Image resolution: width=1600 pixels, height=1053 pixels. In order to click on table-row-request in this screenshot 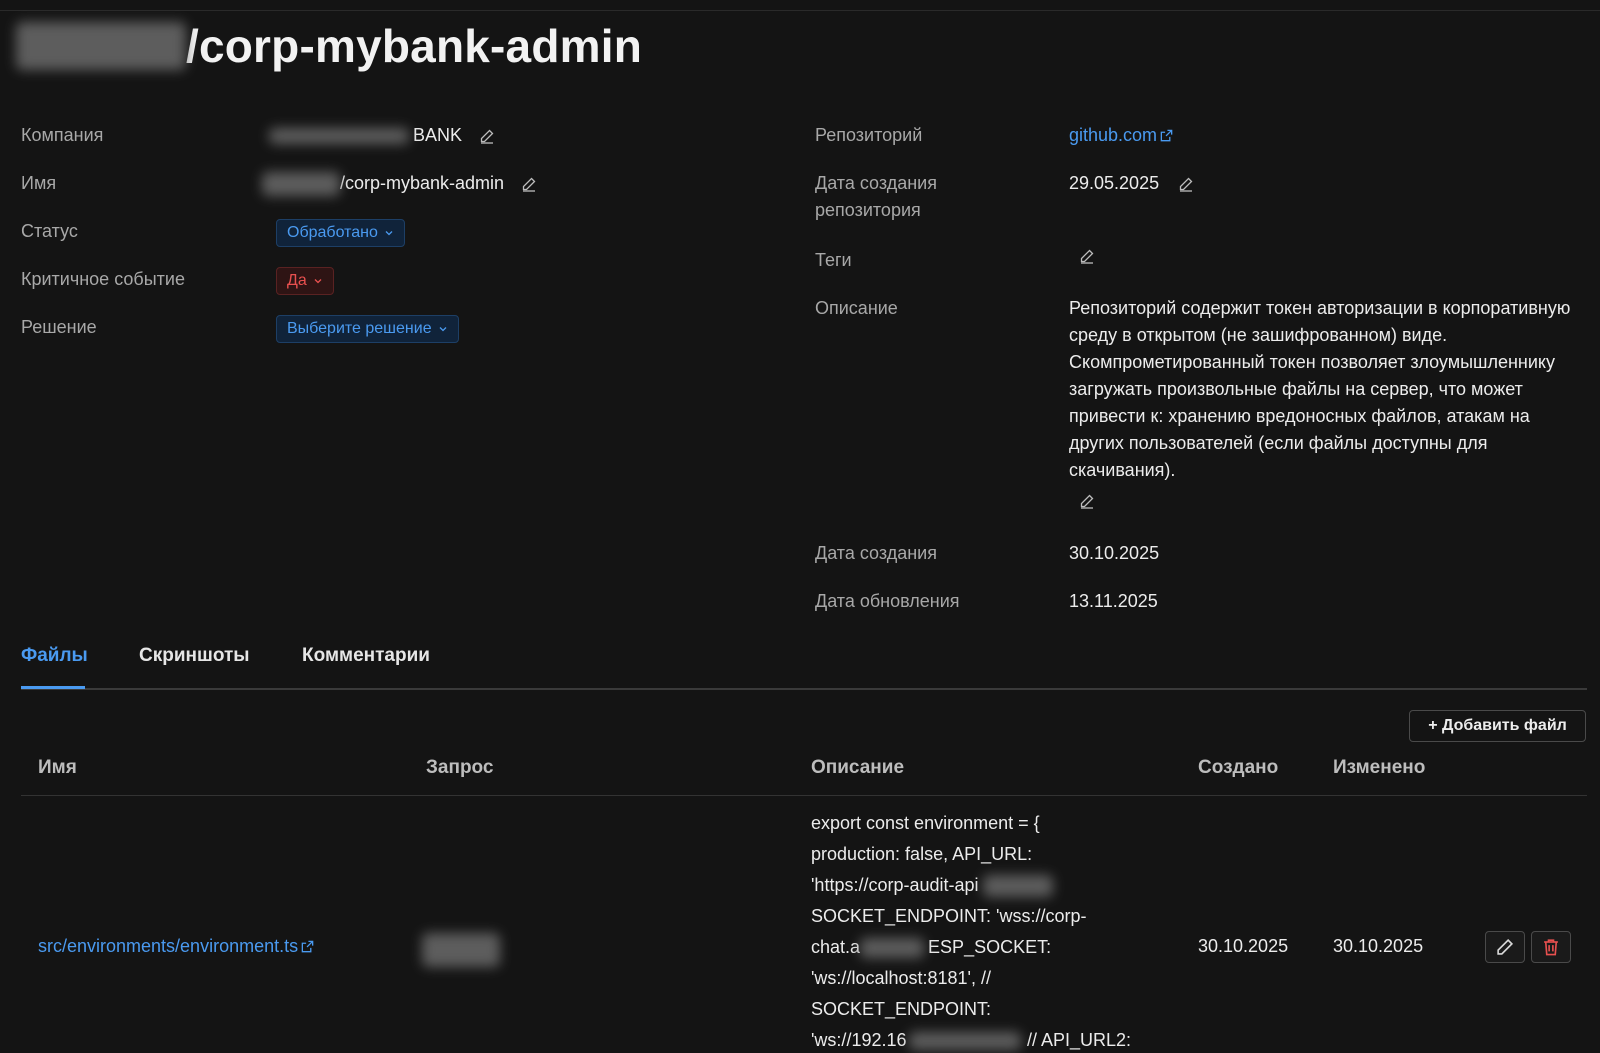, I will do `click(461, 955)`.